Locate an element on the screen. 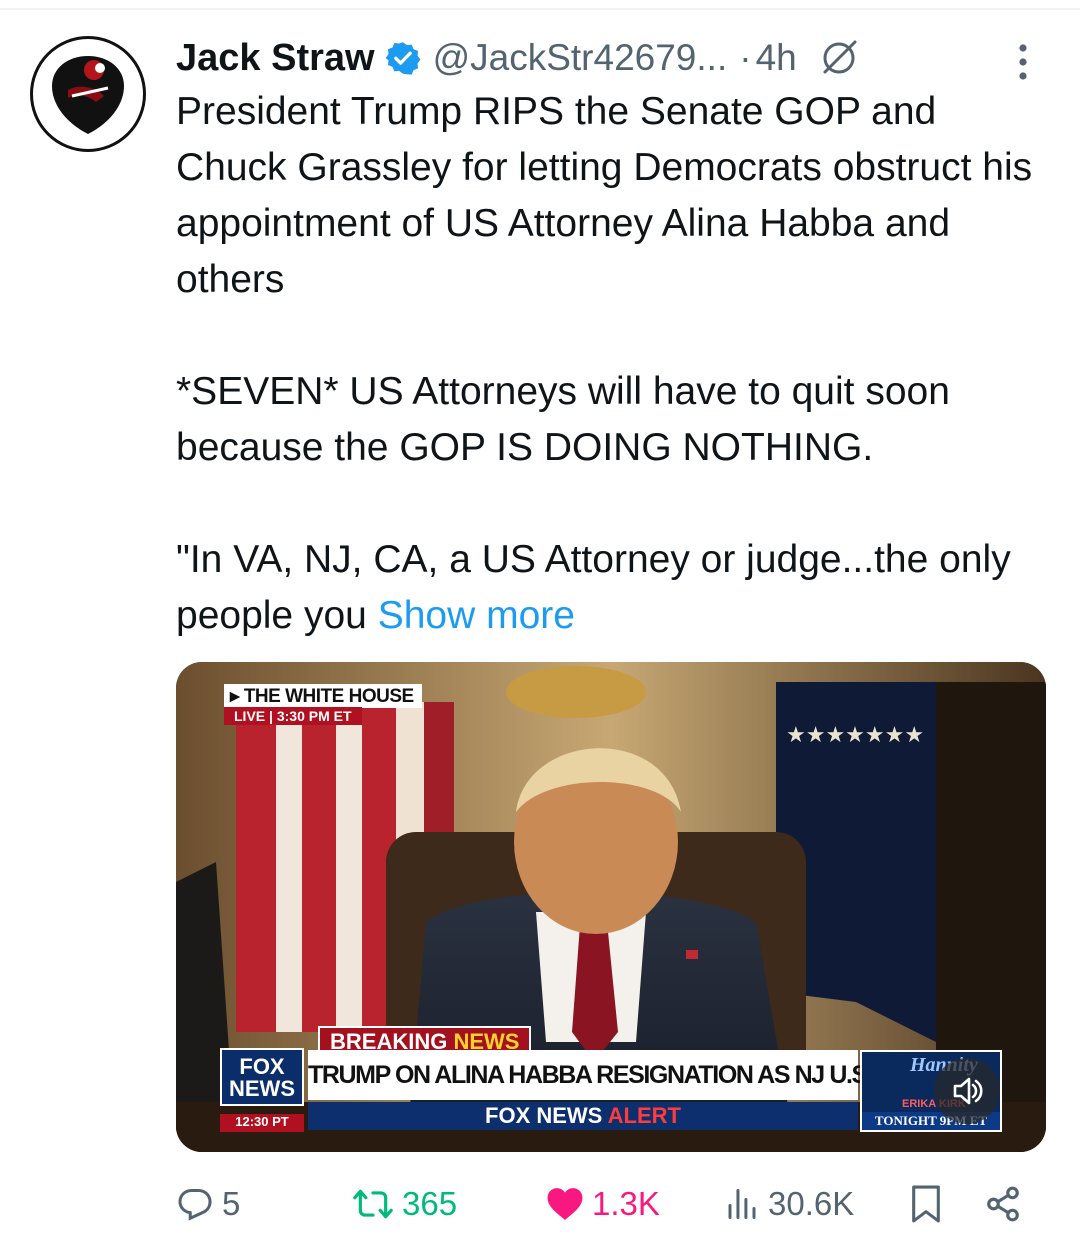 This screenshot has width=1080, height=1236. tweet-time: 4h is located at coordinates (776, 58).